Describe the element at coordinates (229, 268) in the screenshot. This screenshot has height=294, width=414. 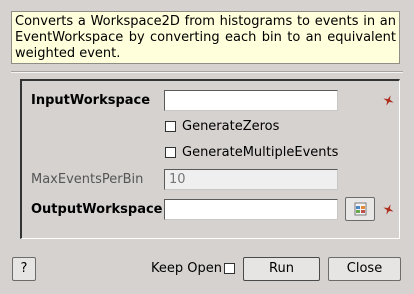
I see `keep-open-checkbox` at that location.